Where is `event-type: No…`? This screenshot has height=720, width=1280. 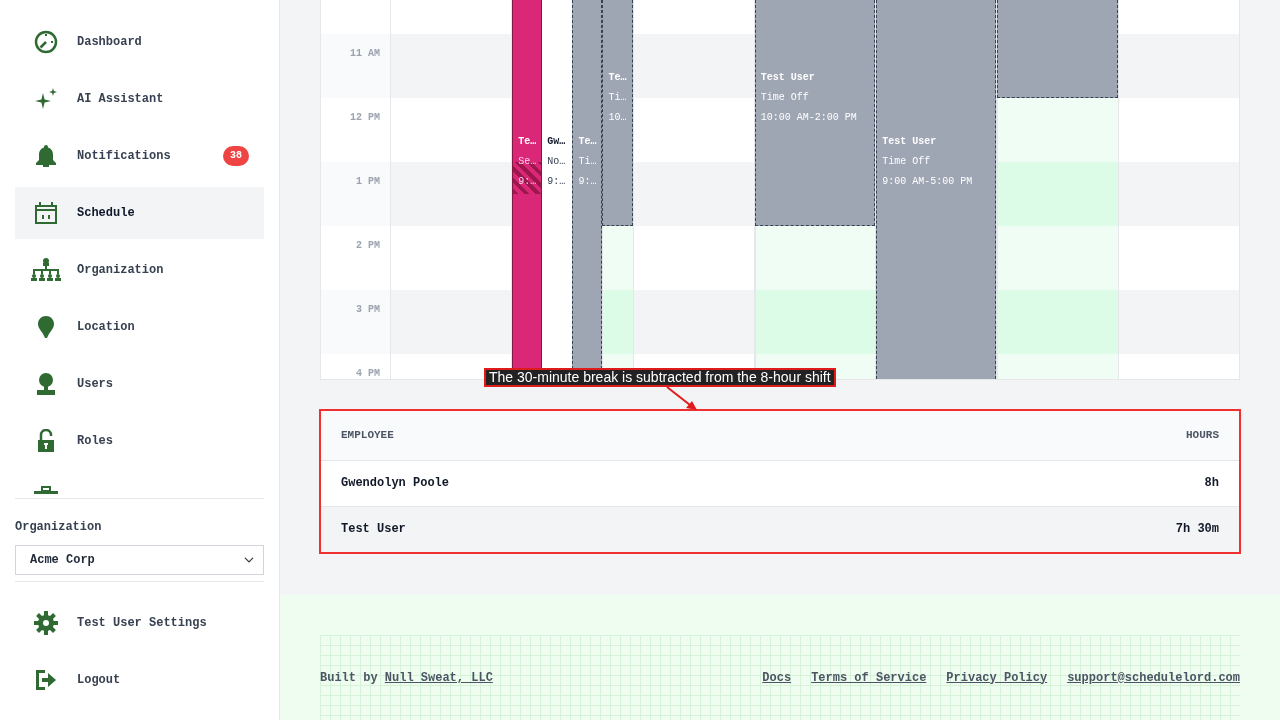
event-type: No… is located at coordinates (556, 162).